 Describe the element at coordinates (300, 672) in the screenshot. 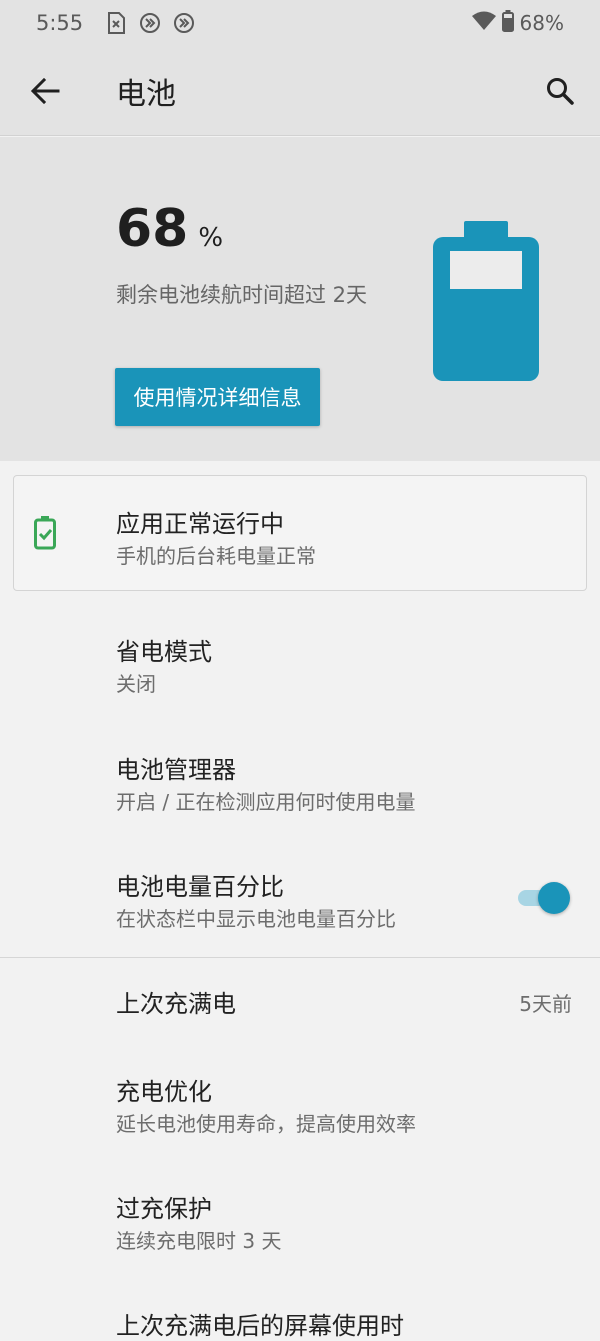

I see `power-saver-item: 省电模式 关闭` at that location.